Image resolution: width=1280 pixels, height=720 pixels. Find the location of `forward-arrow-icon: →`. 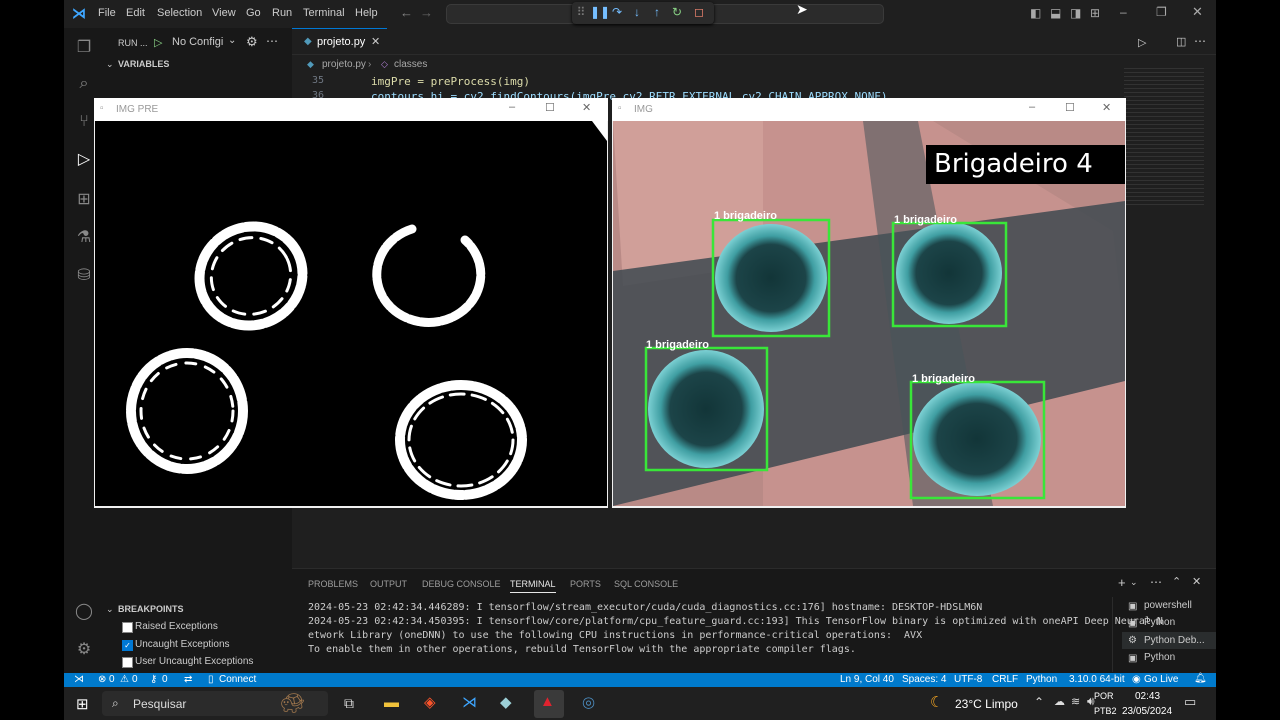

forward-arrow-icon: → is located at coordinates (426, 12).